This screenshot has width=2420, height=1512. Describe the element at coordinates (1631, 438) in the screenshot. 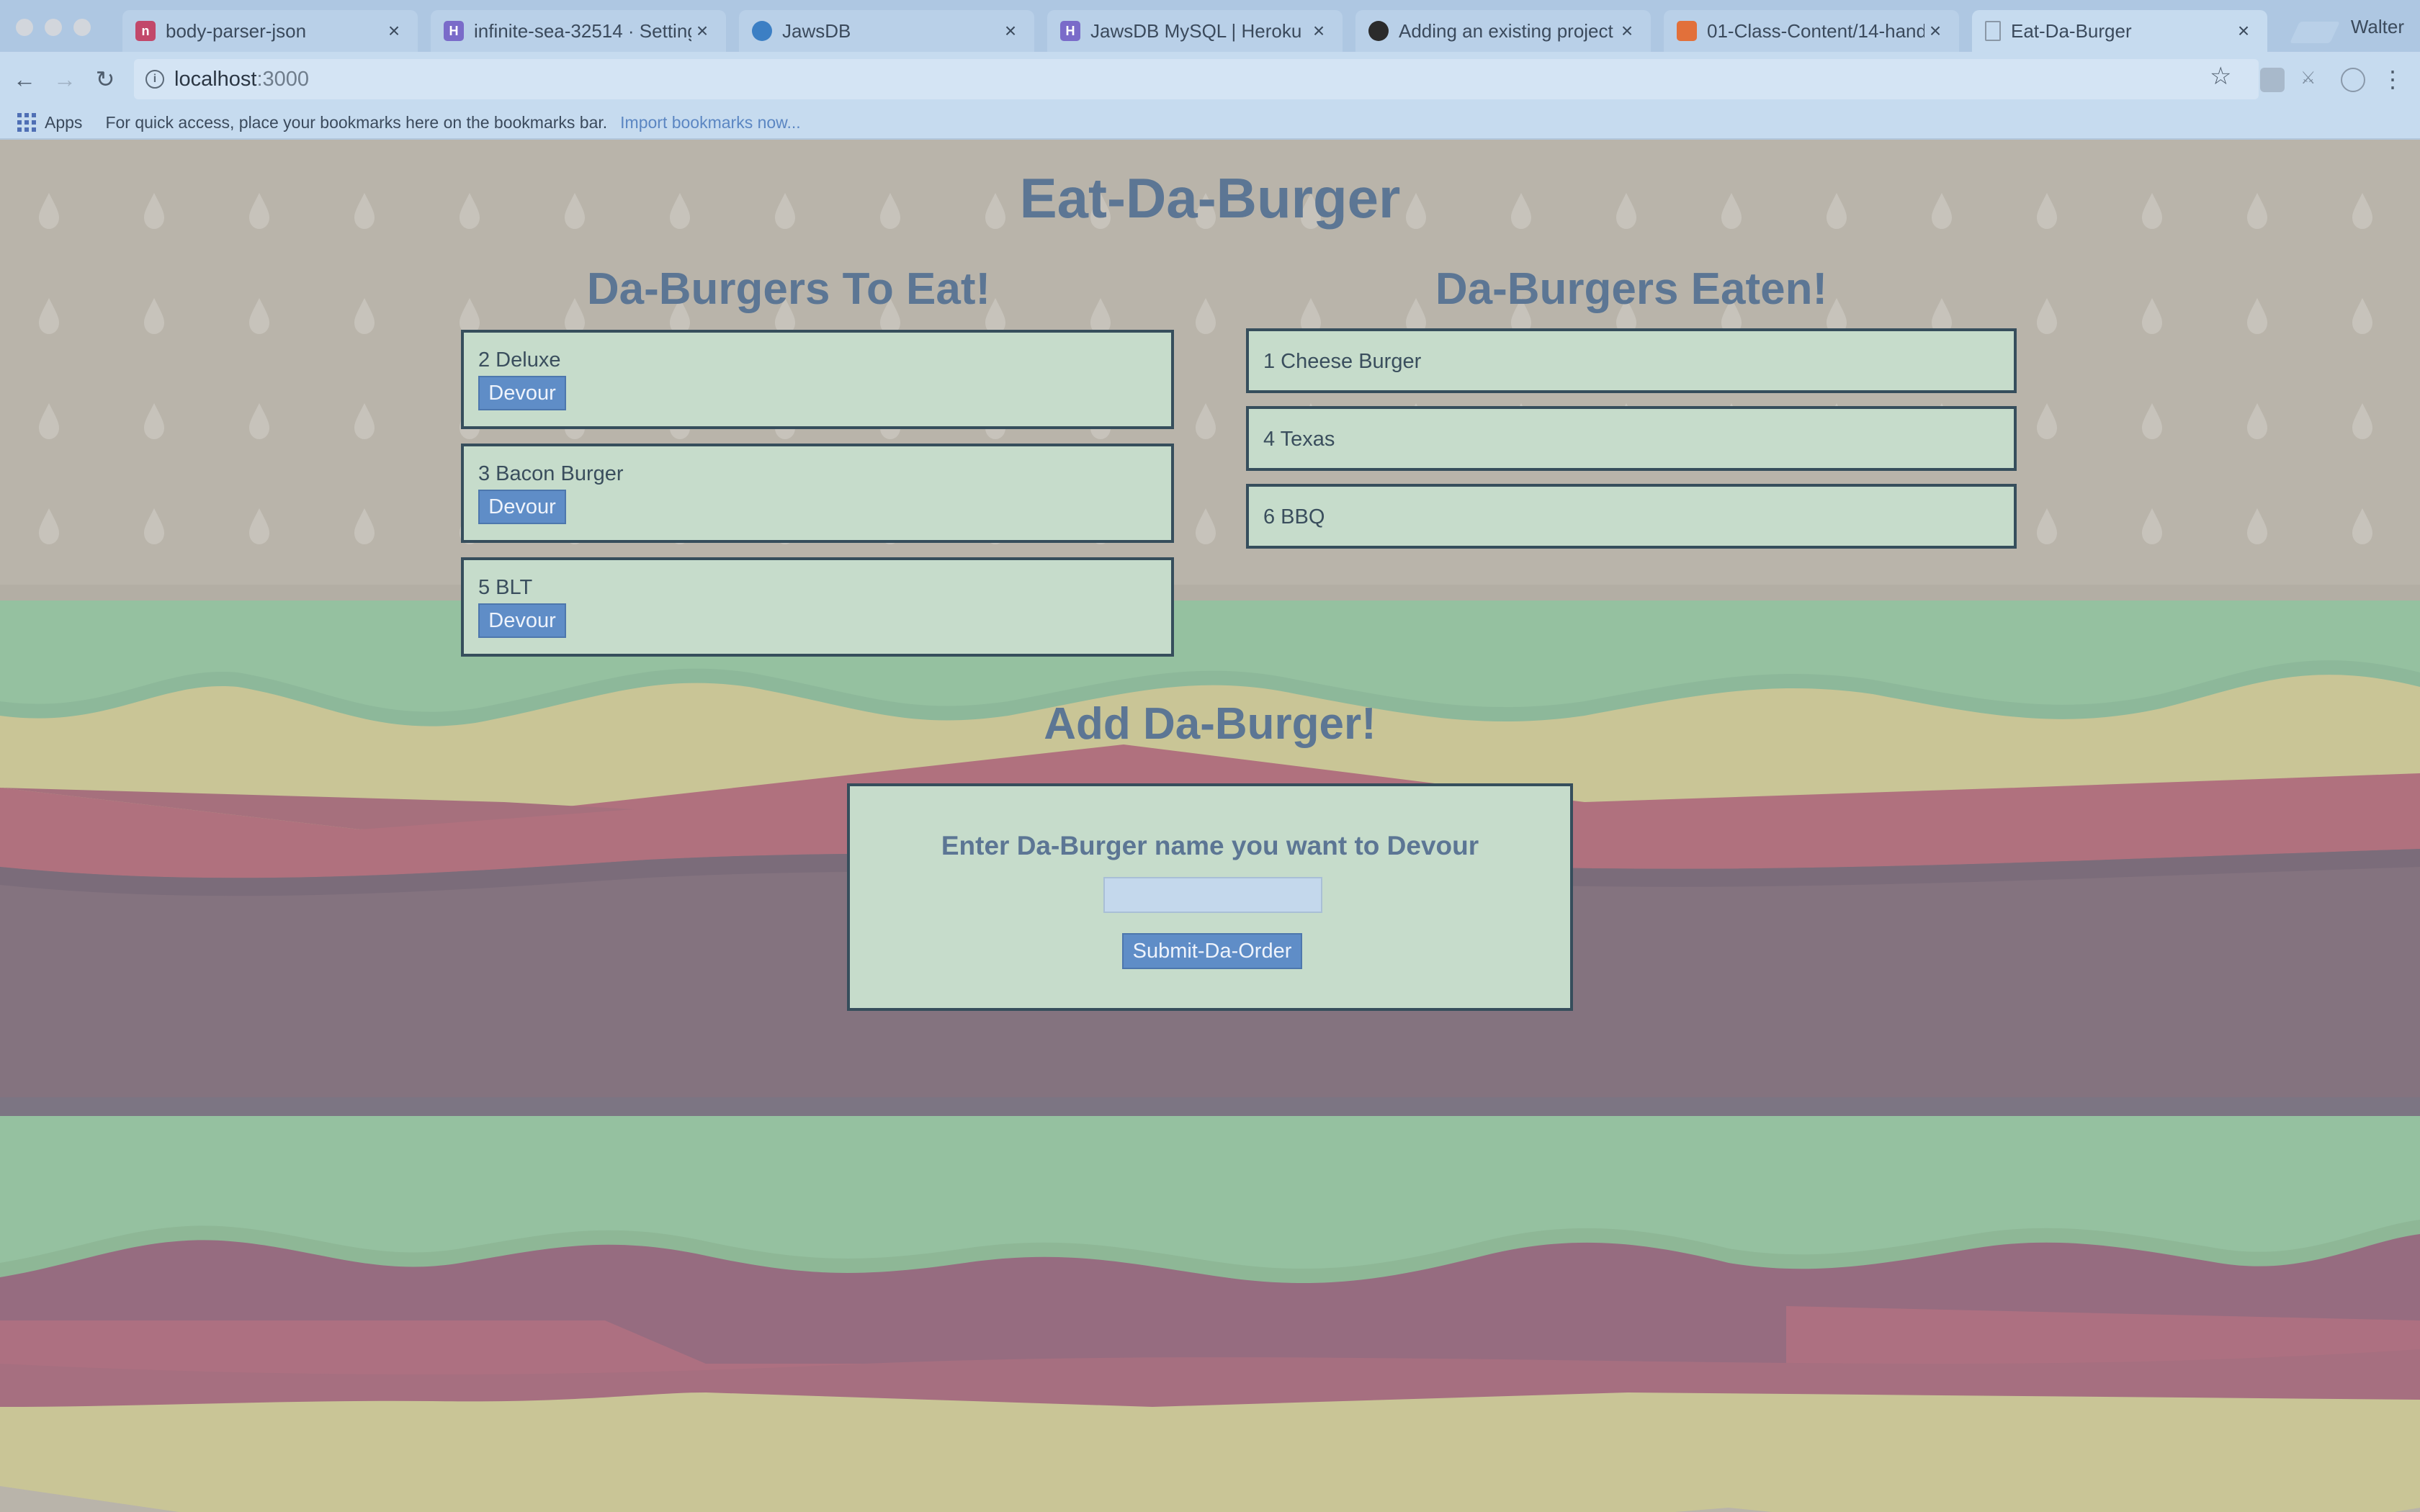

I see `burger-card-eaten: 4 Texas` at that location.